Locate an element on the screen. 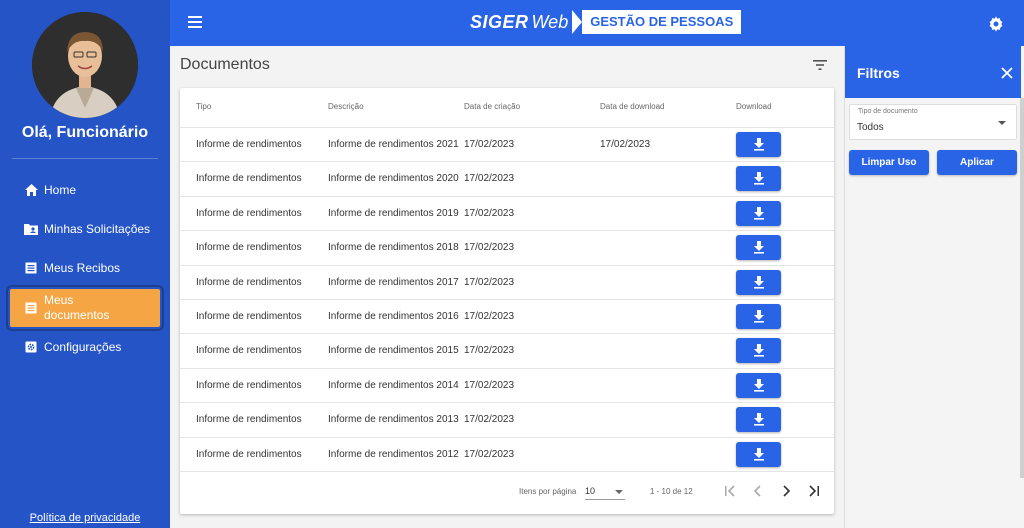  gear-icon is located at coordinates (996, 24).